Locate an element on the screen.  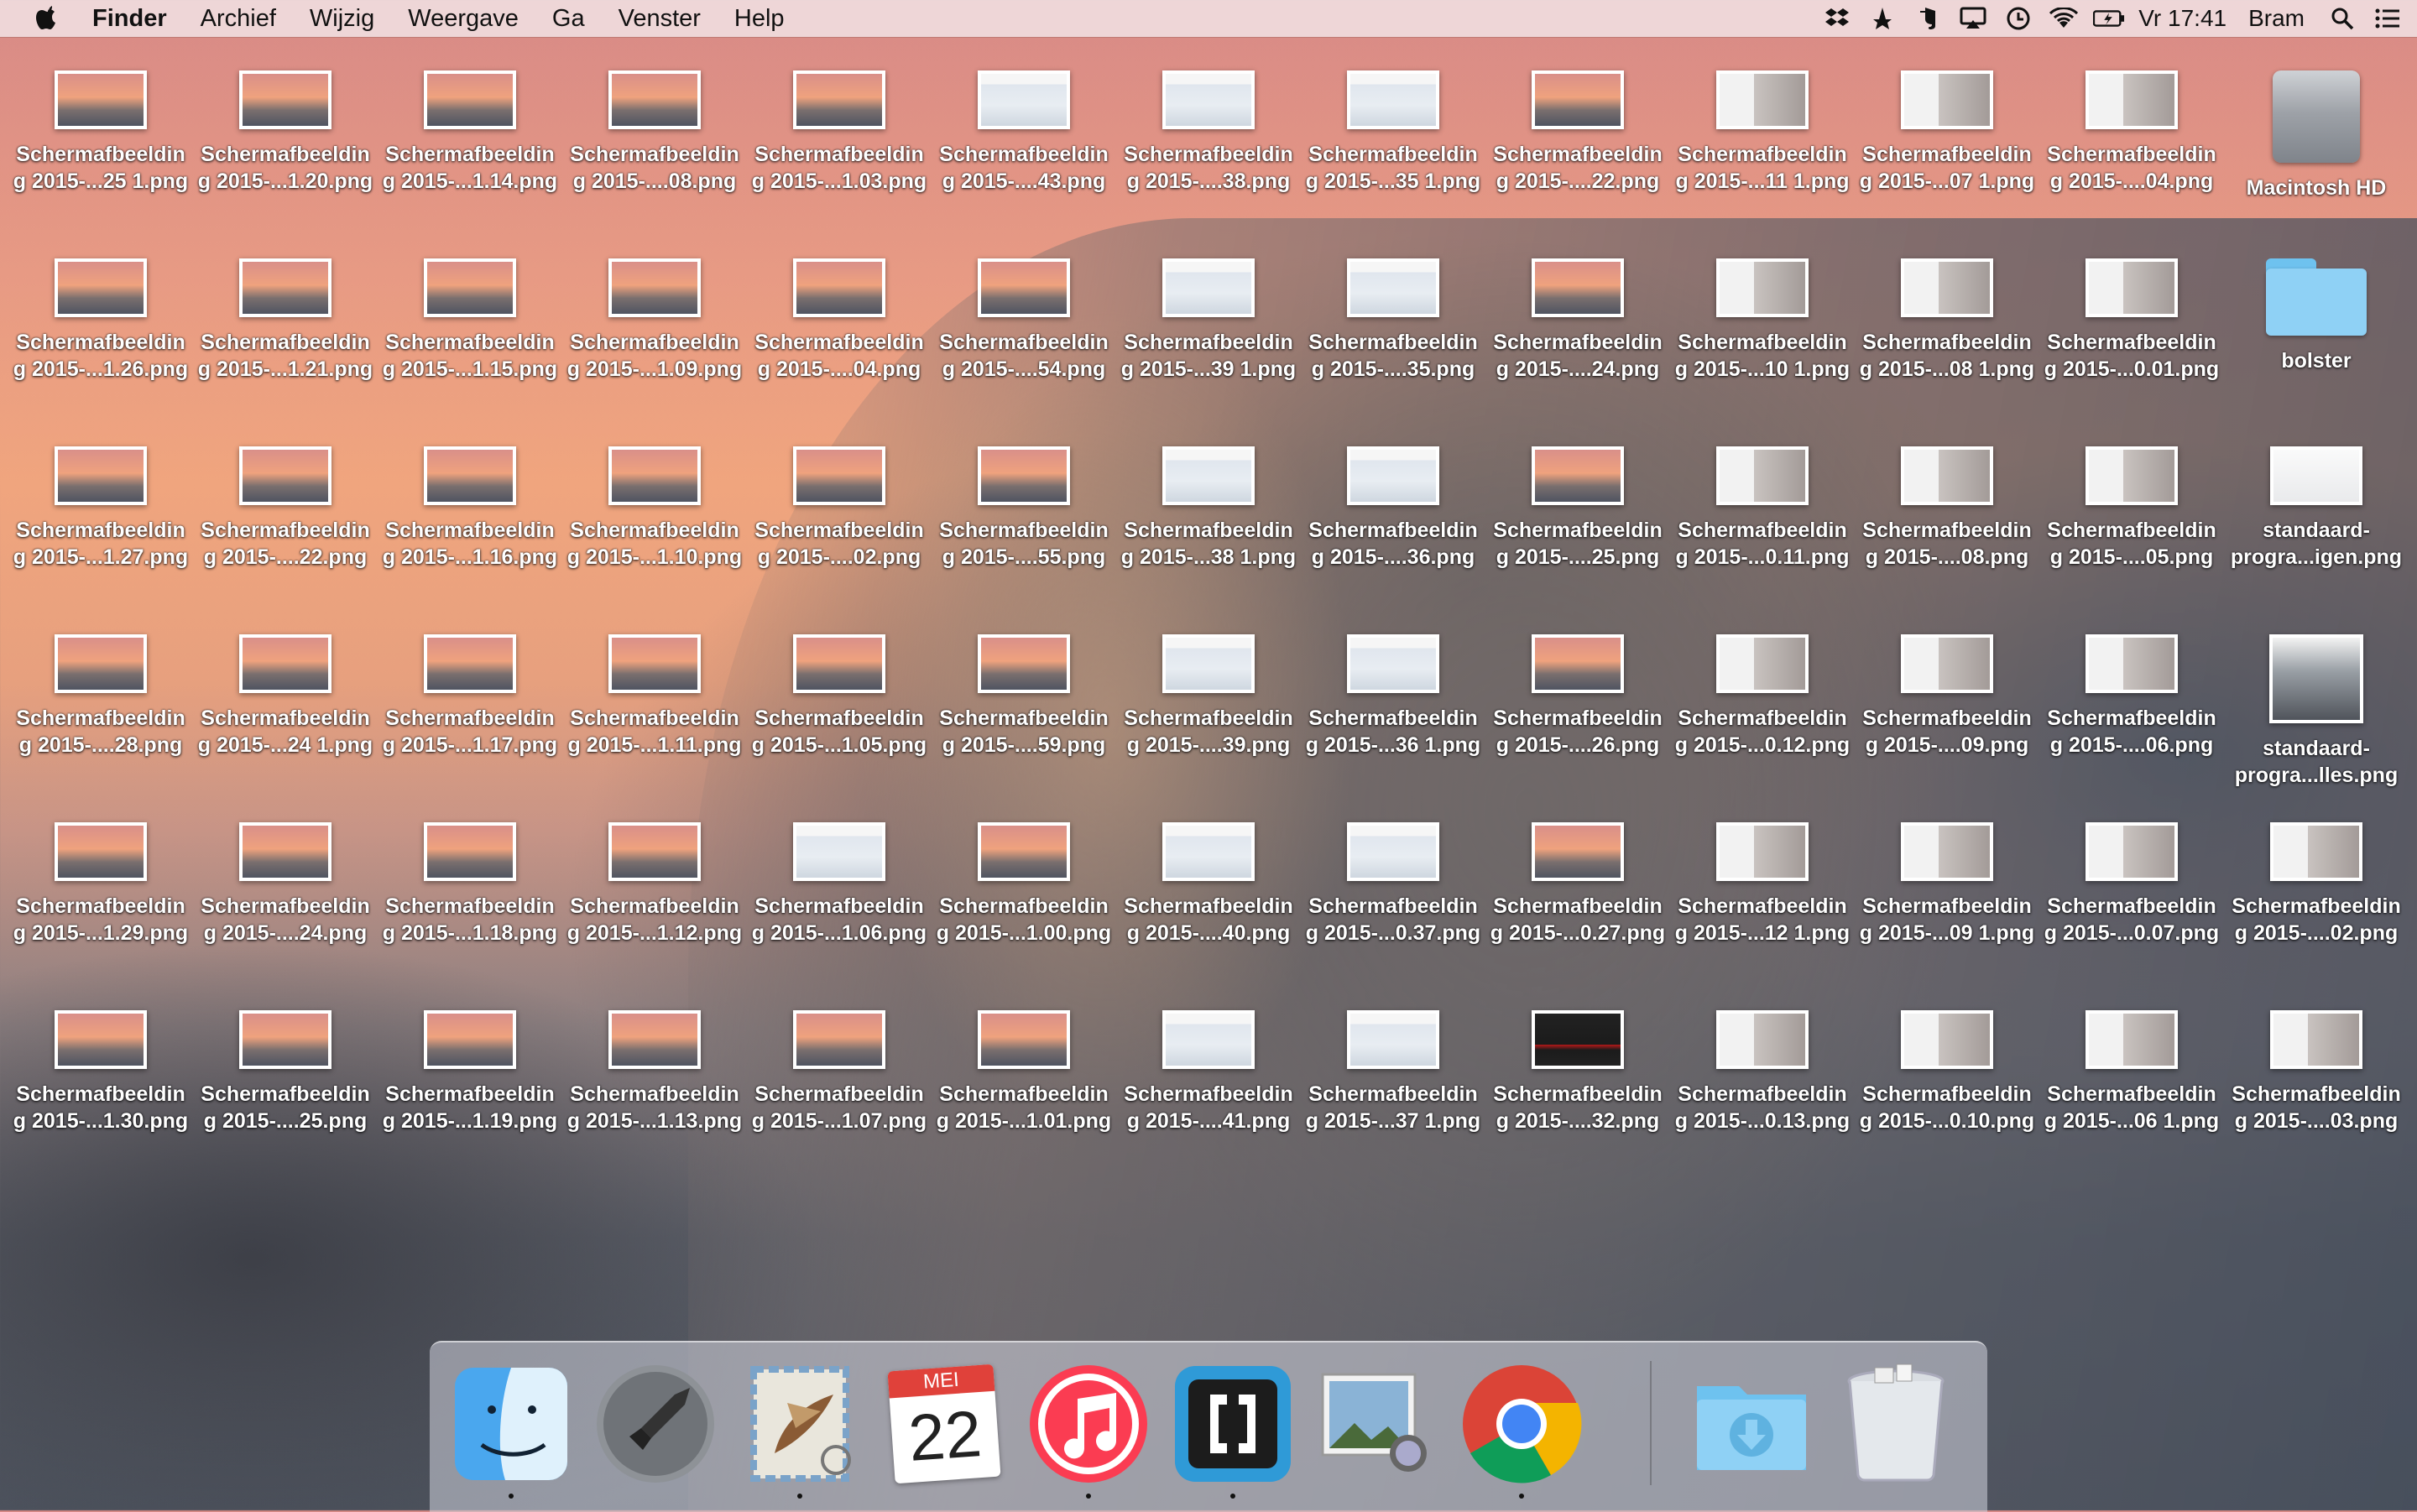
desktop-file-icon: Schermafbeeldin g 2015-...11 1.png is located at coordinates (1762, 132).